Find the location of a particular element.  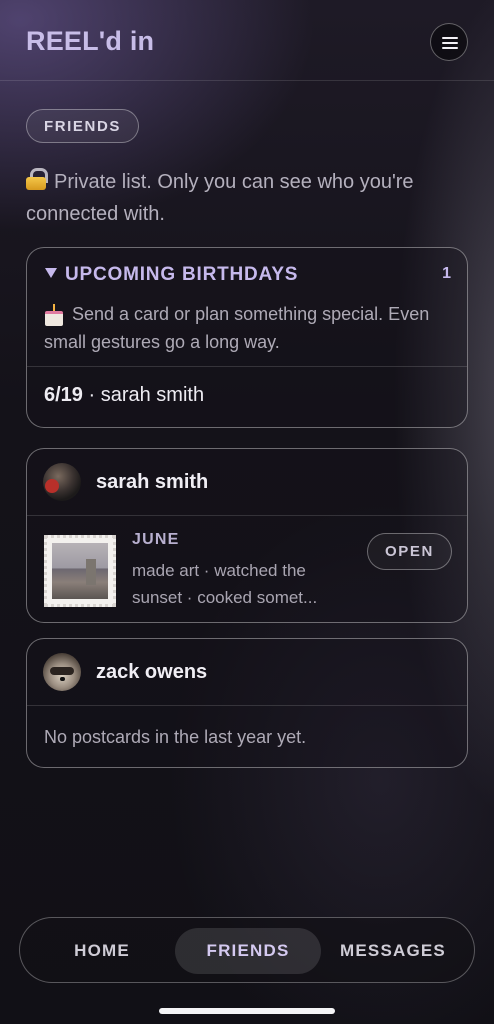

postcard-image is located at coordinates (80, 571).